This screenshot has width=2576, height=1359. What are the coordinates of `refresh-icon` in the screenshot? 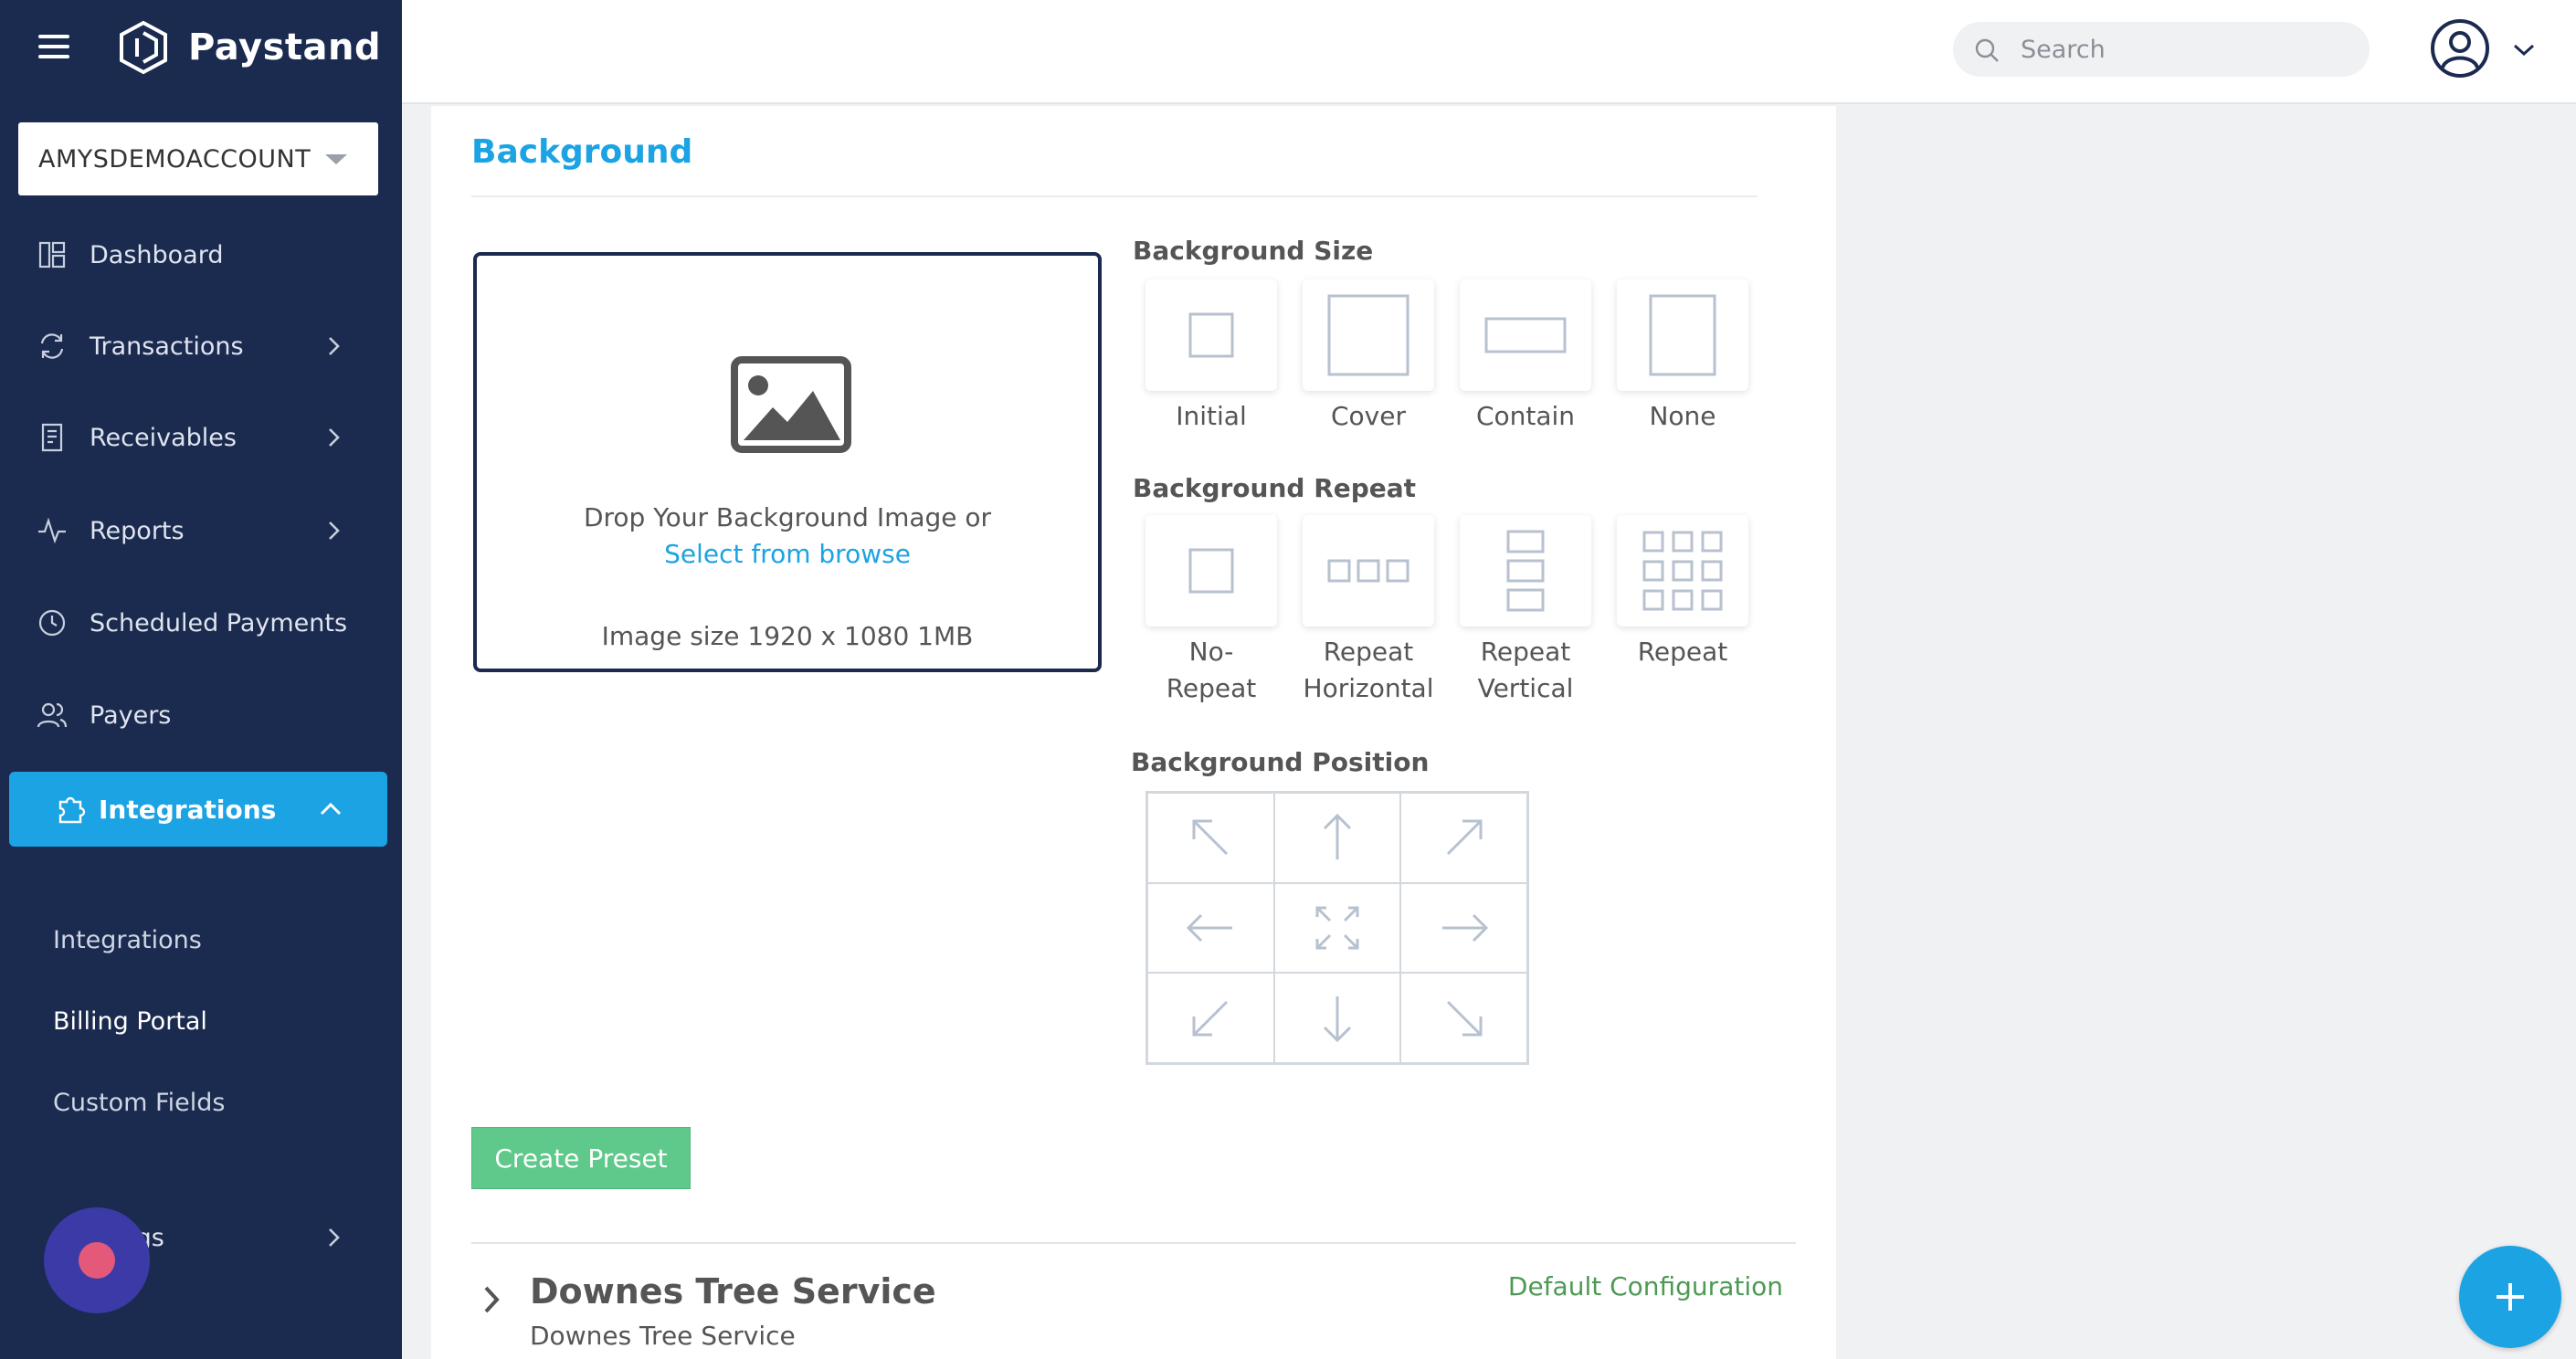 It's located at (52, 346).